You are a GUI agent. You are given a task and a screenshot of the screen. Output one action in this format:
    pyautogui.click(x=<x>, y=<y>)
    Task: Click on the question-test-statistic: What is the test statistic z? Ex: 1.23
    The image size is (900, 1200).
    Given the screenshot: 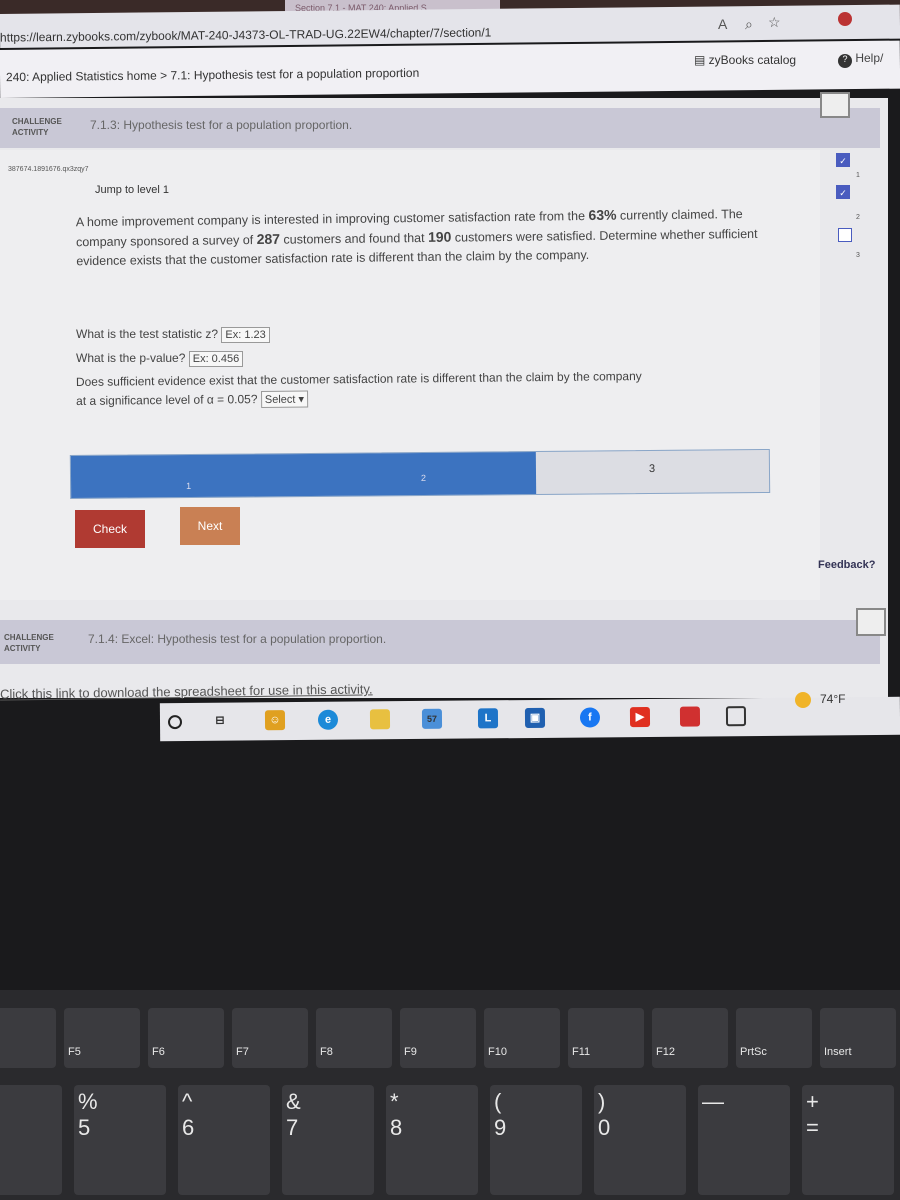 What is the action you would take?
    pyautogui.click(x=173, y=335)
    